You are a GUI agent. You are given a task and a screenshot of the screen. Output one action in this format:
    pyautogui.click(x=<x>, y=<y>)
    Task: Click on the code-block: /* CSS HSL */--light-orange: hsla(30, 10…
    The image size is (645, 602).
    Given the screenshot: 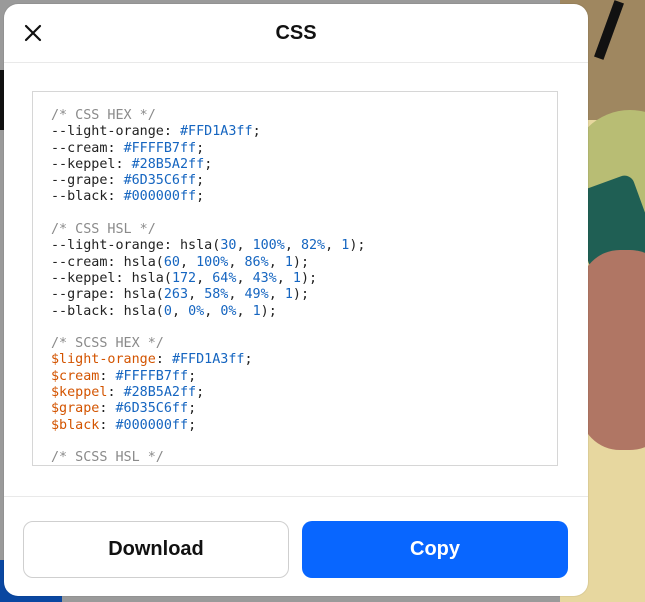 What is the action you would take?
    pyautogui.click(x=304, y=271)
    